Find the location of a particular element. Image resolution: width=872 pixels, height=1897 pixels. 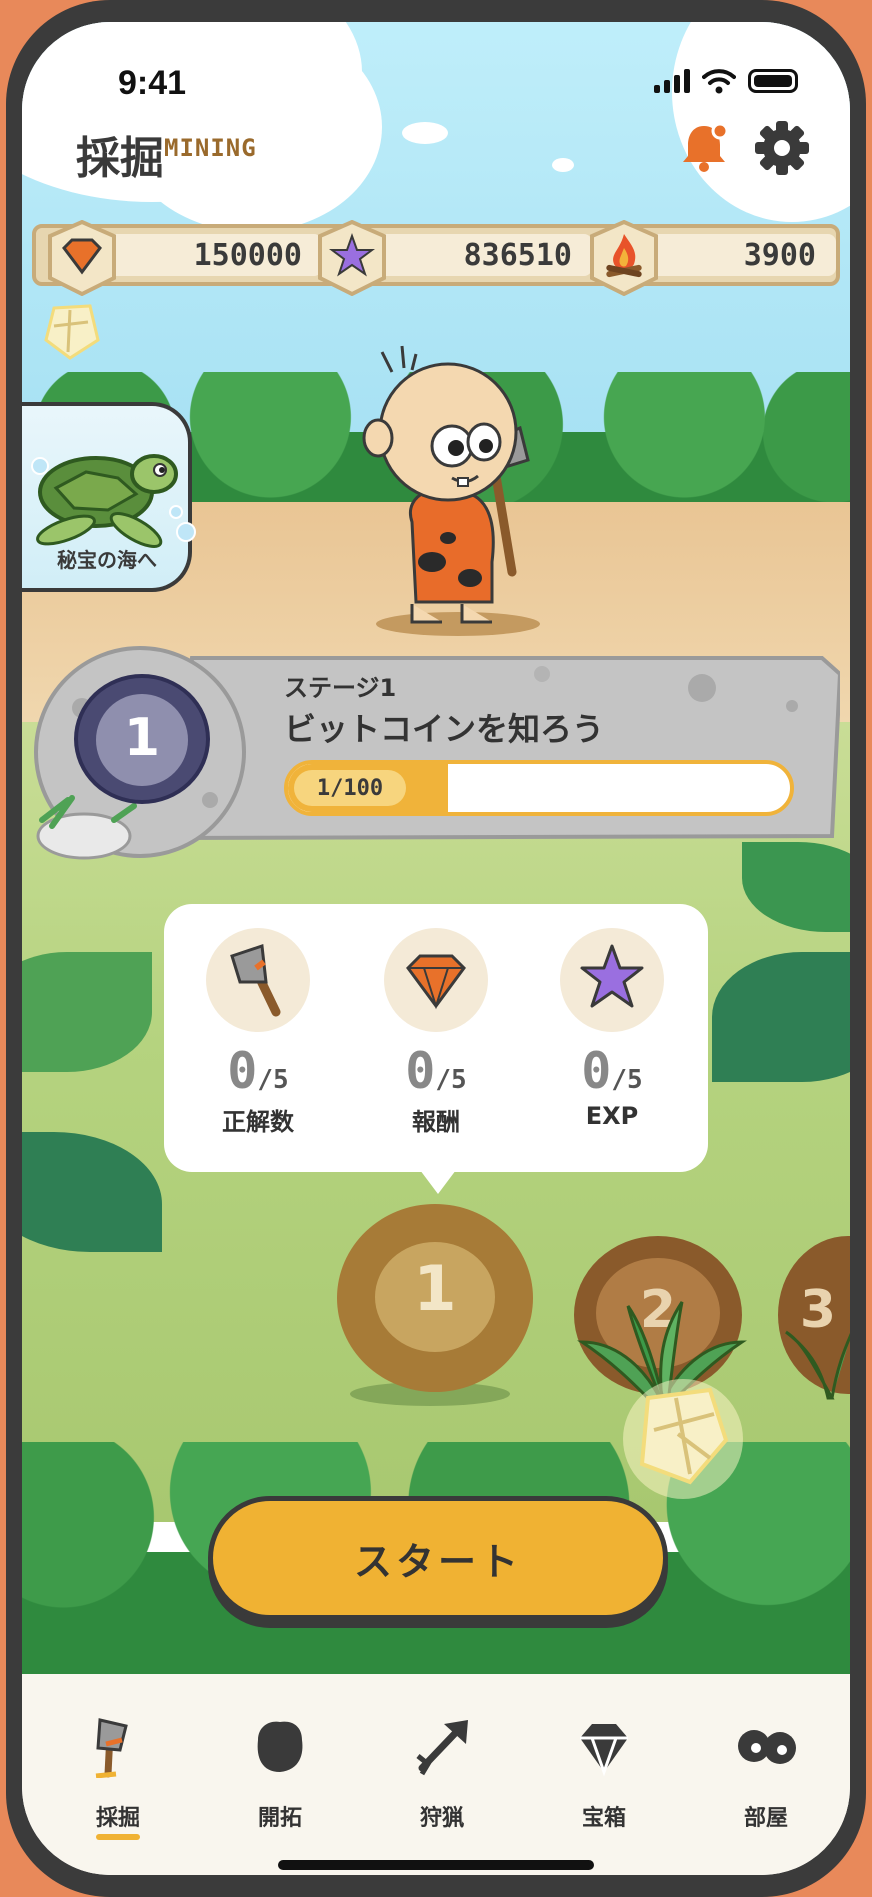

stage-node-1: 1 is located at coordinates (435, 1298).